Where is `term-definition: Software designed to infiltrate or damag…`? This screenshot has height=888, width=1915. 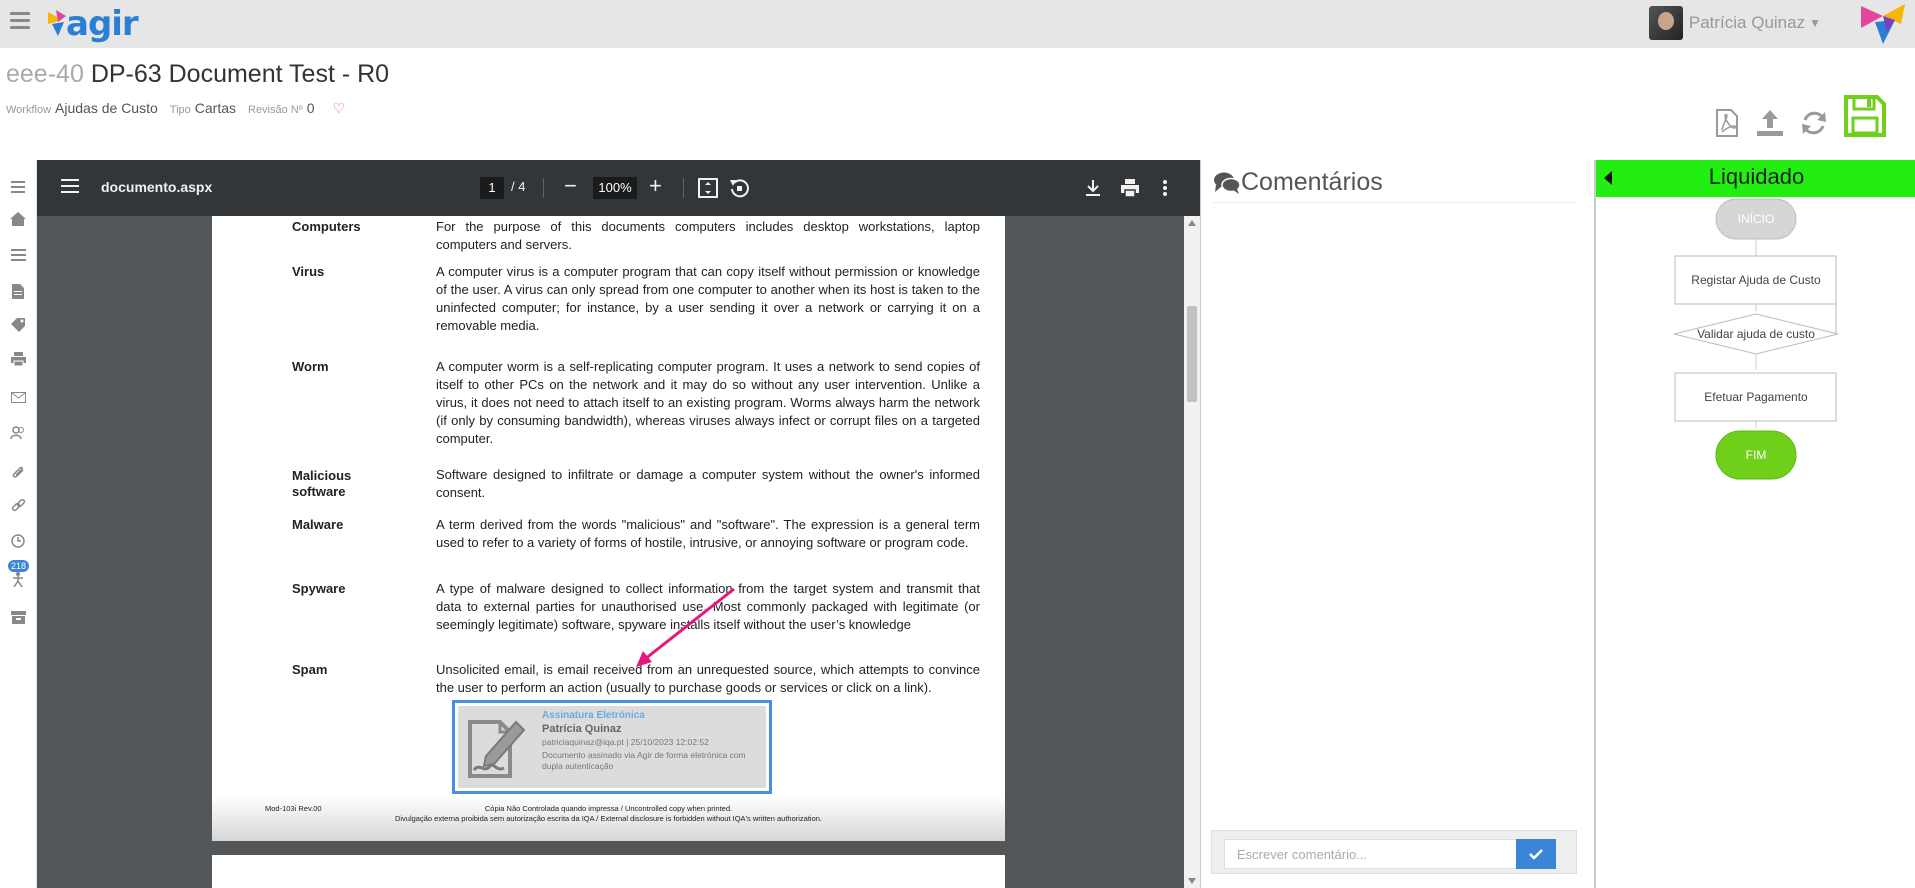 term-definition: Software designed to infiltrate or damag… is located at coordinates (708, 483).